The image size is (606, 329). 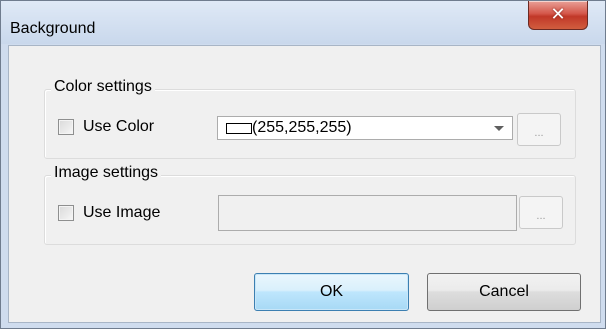 What do you see at coordinates (302, 127) in the screenshot?
I see `color-value: (255,255,255)` at bounding box center [302, 127].